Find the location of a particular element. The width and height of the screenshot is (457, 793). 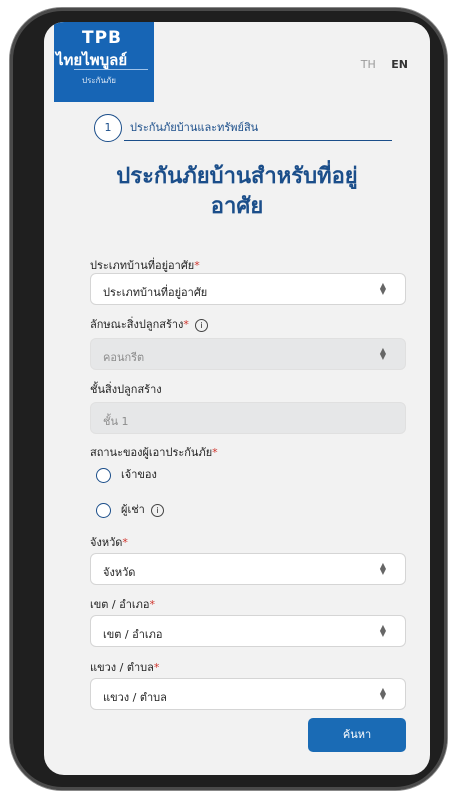

radio-owner-label: เจ้าของ is located at coordinates (139, 474).